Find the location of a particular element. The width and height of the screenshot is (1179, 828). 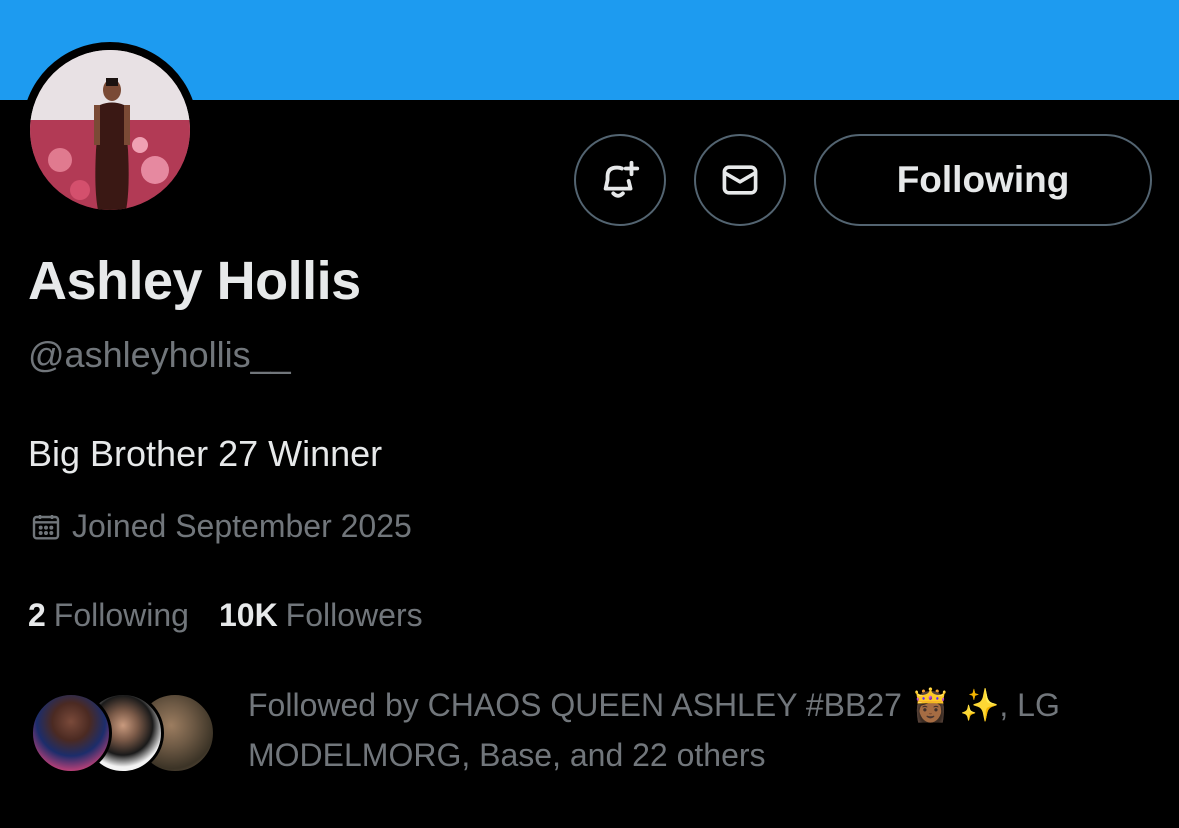

following-count: 2 is located at coordinates (37, 615).